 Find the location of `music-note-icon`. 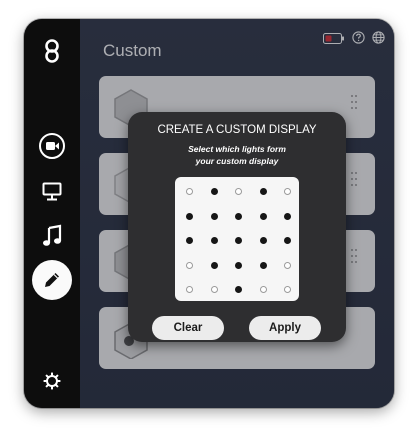

music-note-icon is located at coordinates (52, 236).